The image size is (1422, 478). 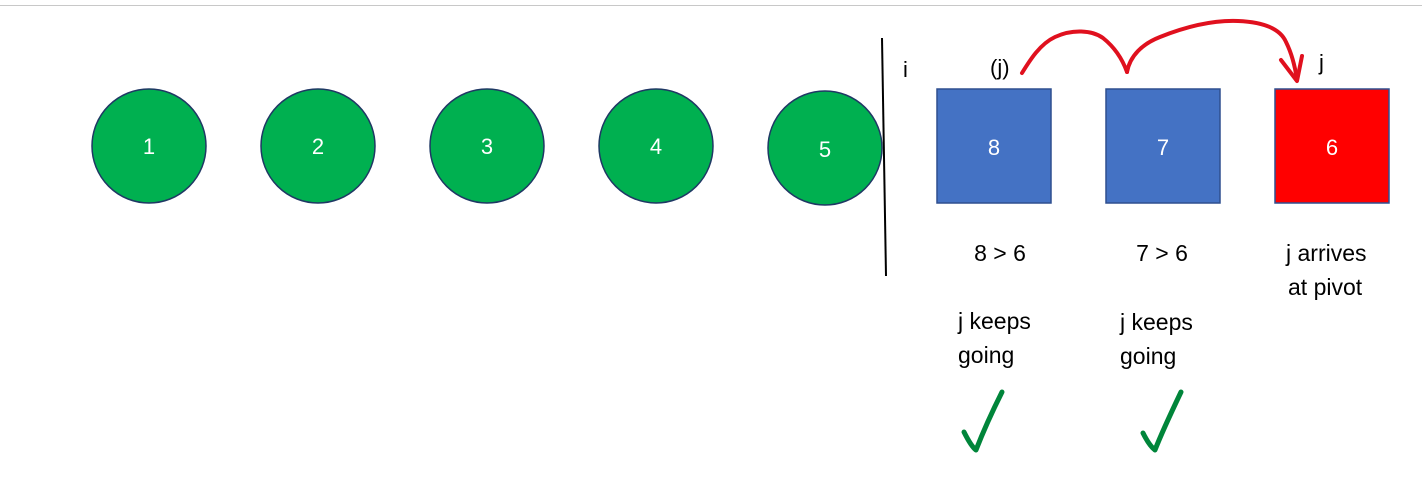 I want to click on curved-hop-arrow-icon, so click(x=1162, y=50).